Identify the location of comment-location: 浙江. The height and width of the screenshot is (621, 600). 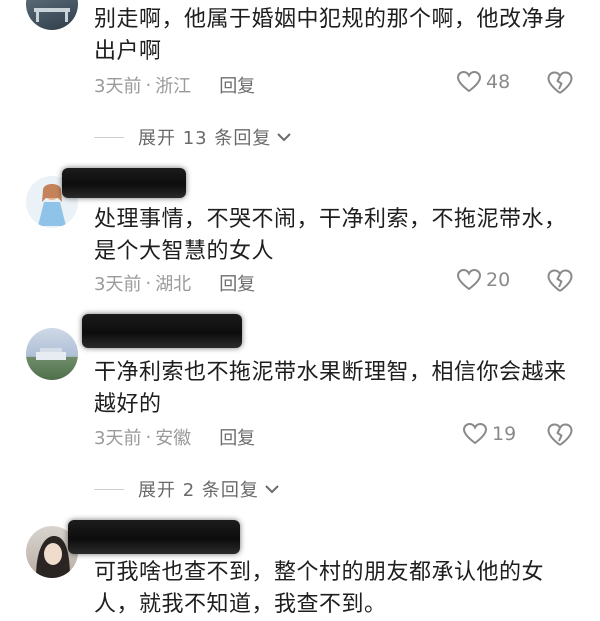
(173, 86).